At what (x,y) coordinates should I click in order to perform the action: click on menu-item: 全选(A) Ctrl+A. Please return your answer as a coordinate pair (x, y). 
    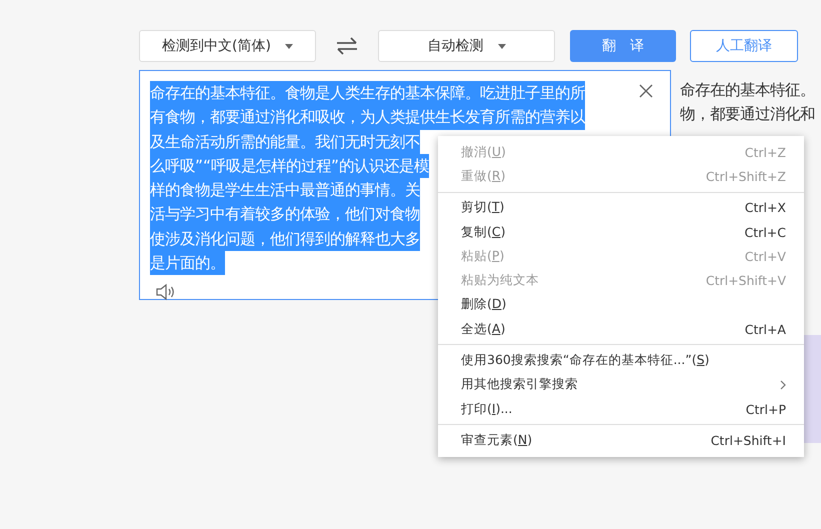
    Looking at the image, I should click on (621, 329).